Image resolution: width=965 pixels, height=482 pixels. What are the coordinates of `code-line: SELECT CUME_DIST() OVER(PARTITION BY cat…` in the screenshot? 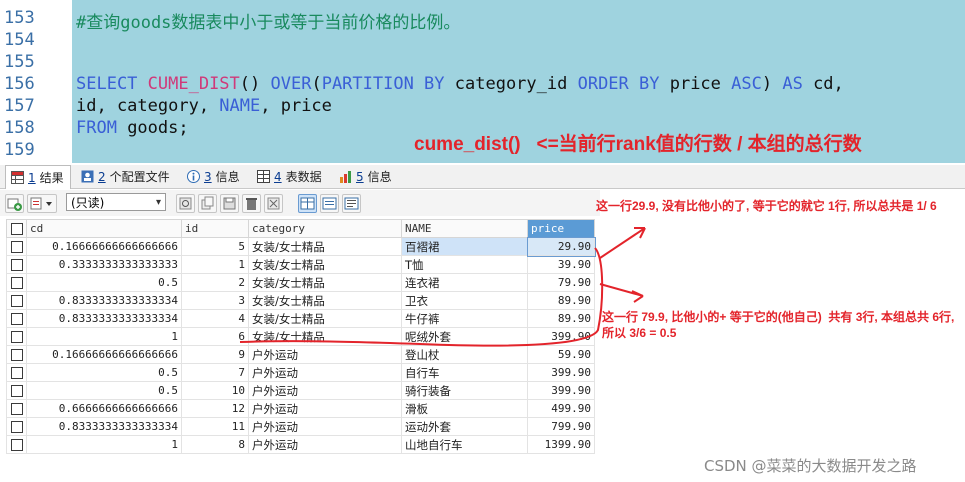 It's located at (460, 84).